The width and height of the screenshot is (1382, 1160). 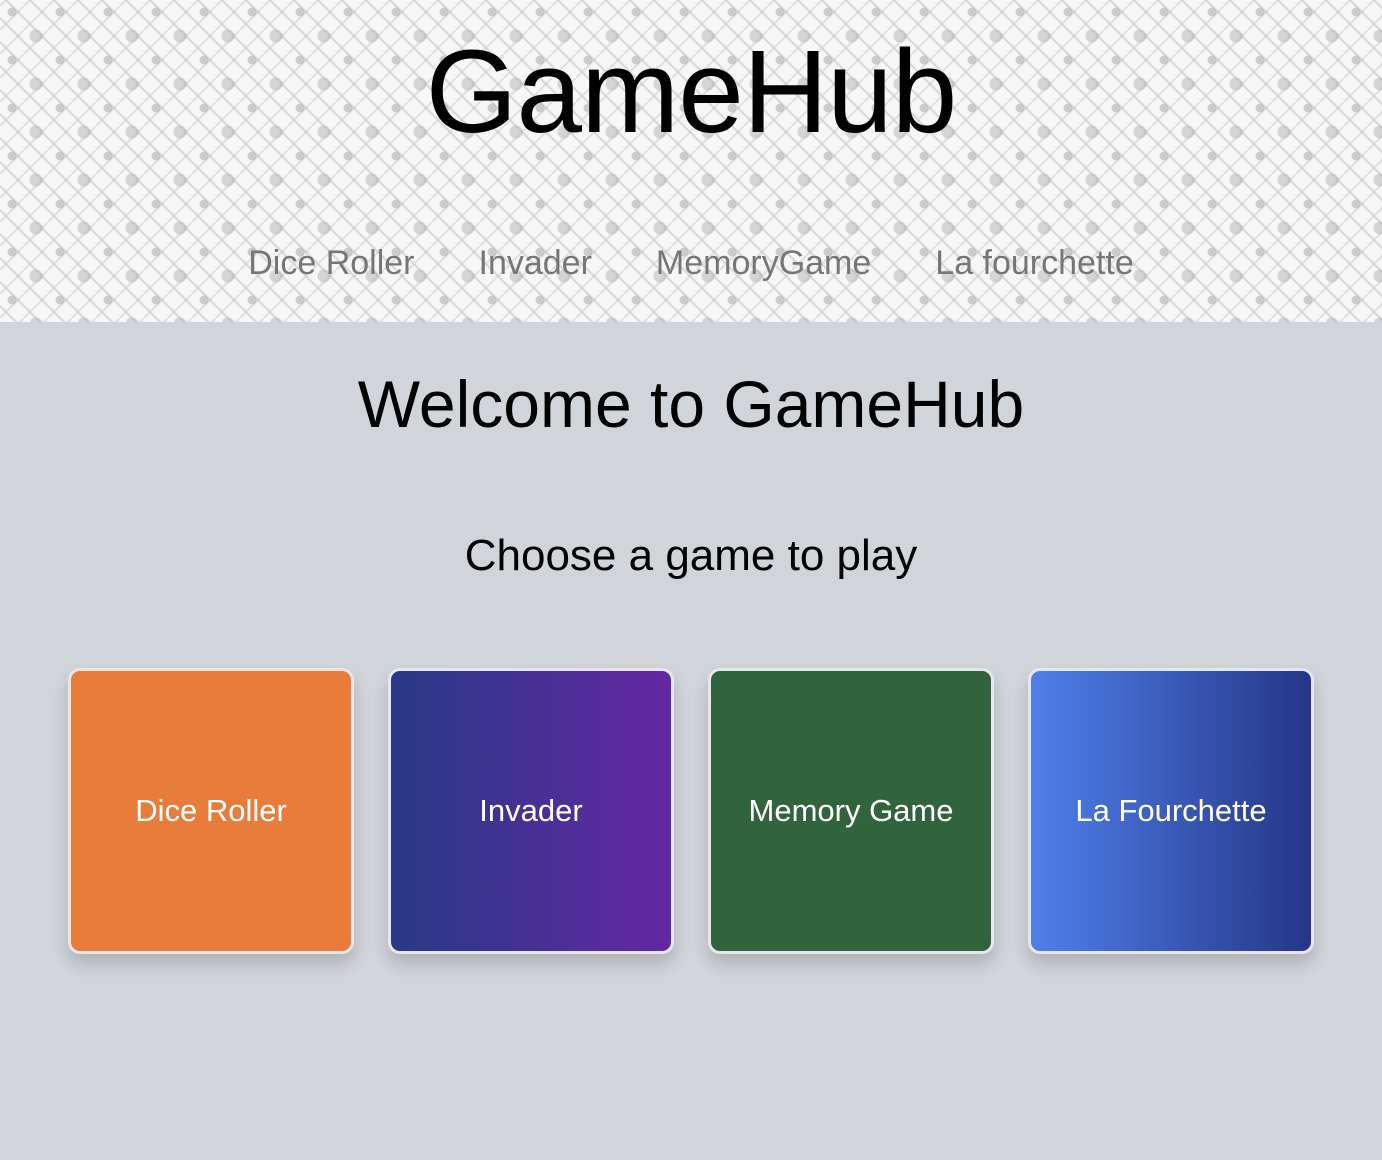 I want to click on nav-link-dice-roller: Dice Roller, so click(x=331, y=263).